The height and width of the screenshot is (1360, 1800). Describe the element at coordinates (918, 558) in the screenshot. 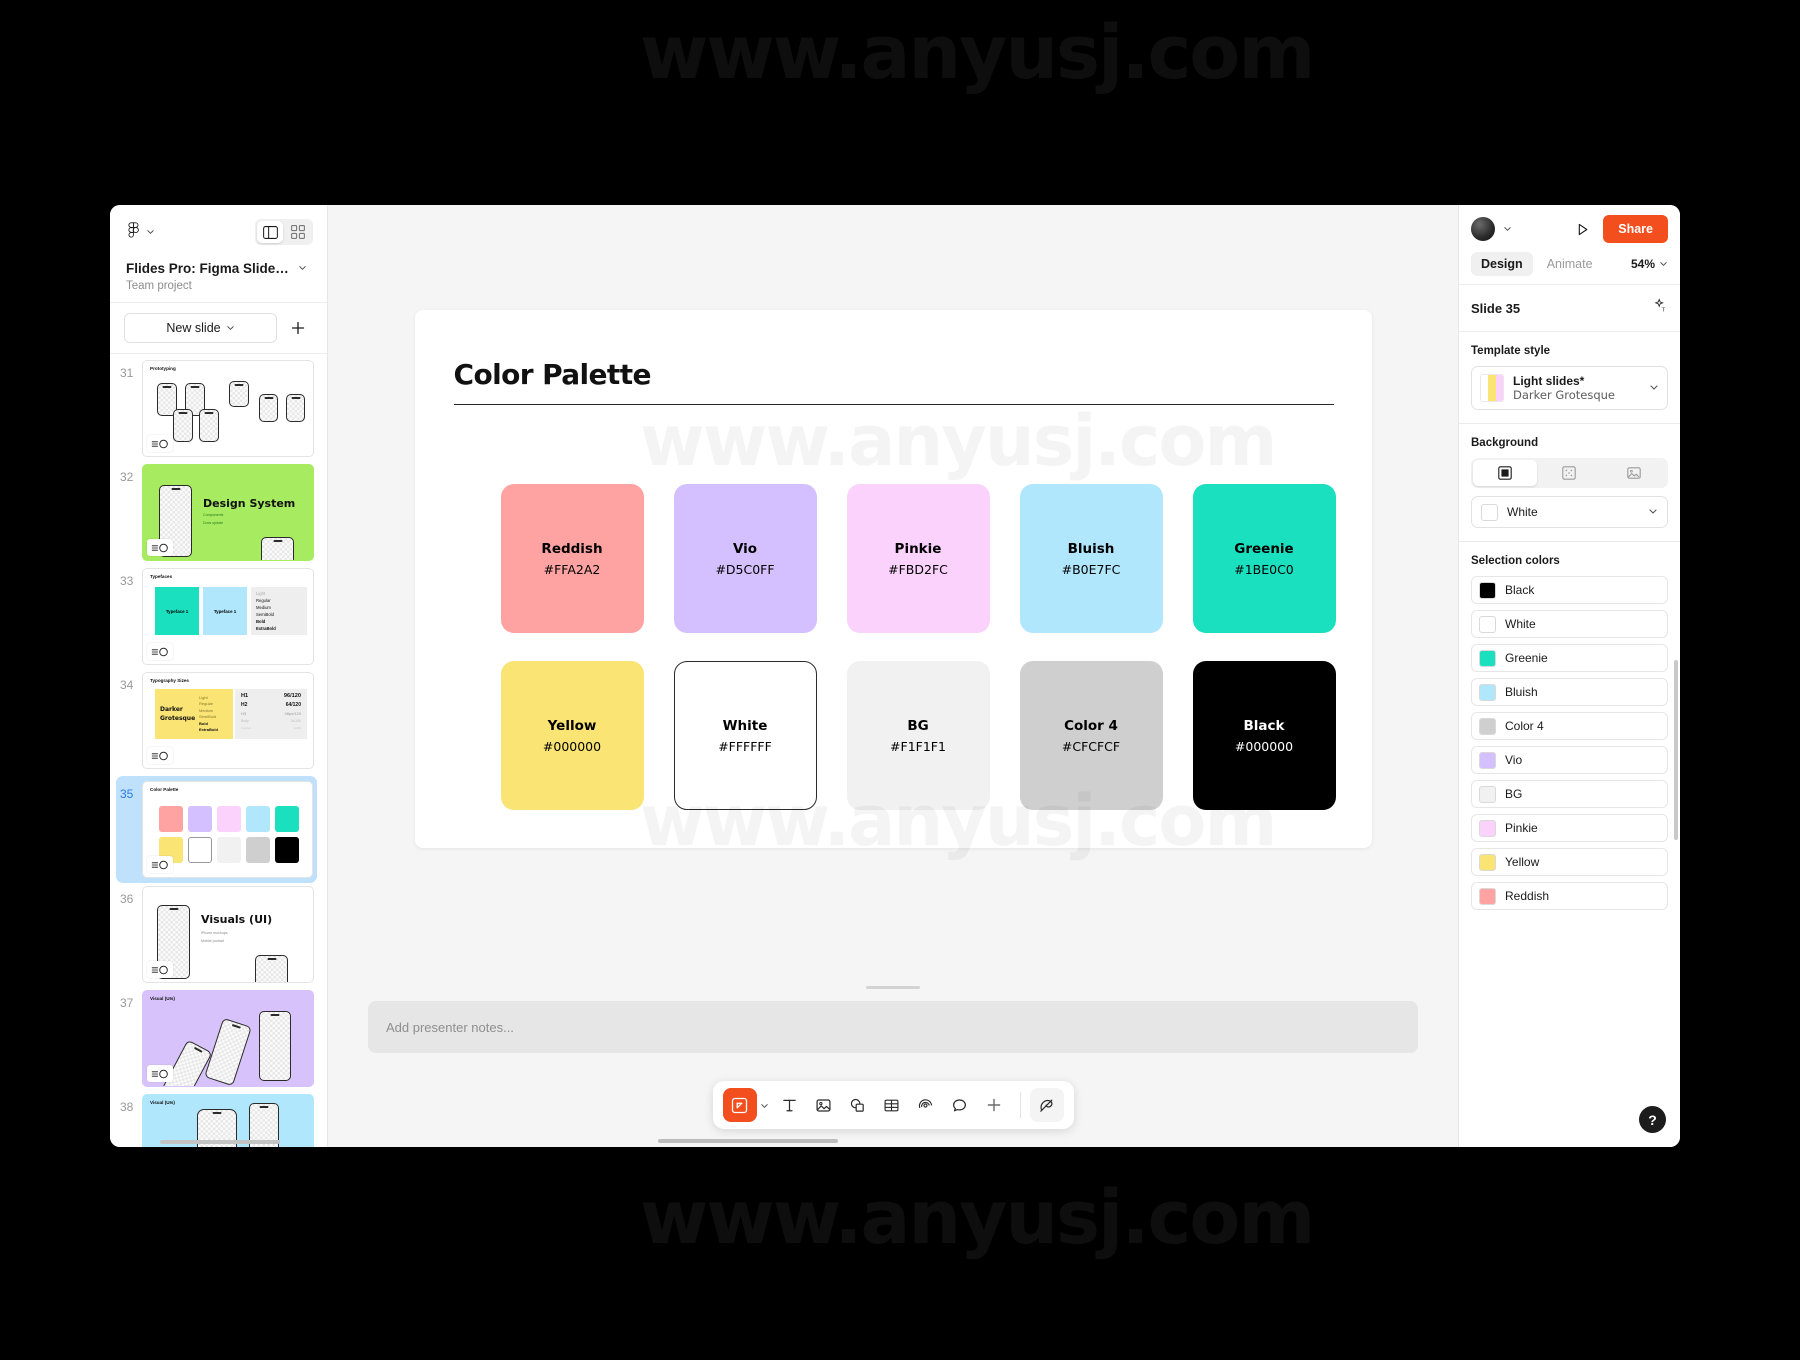

I see `color-swatch: Pinkie #FBD2FC` at that location.